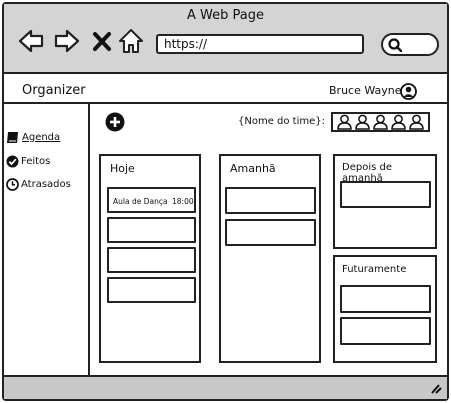 The width and height of the screenshot is (451, 403). I want to click on clock-icon, so click(12, 184).